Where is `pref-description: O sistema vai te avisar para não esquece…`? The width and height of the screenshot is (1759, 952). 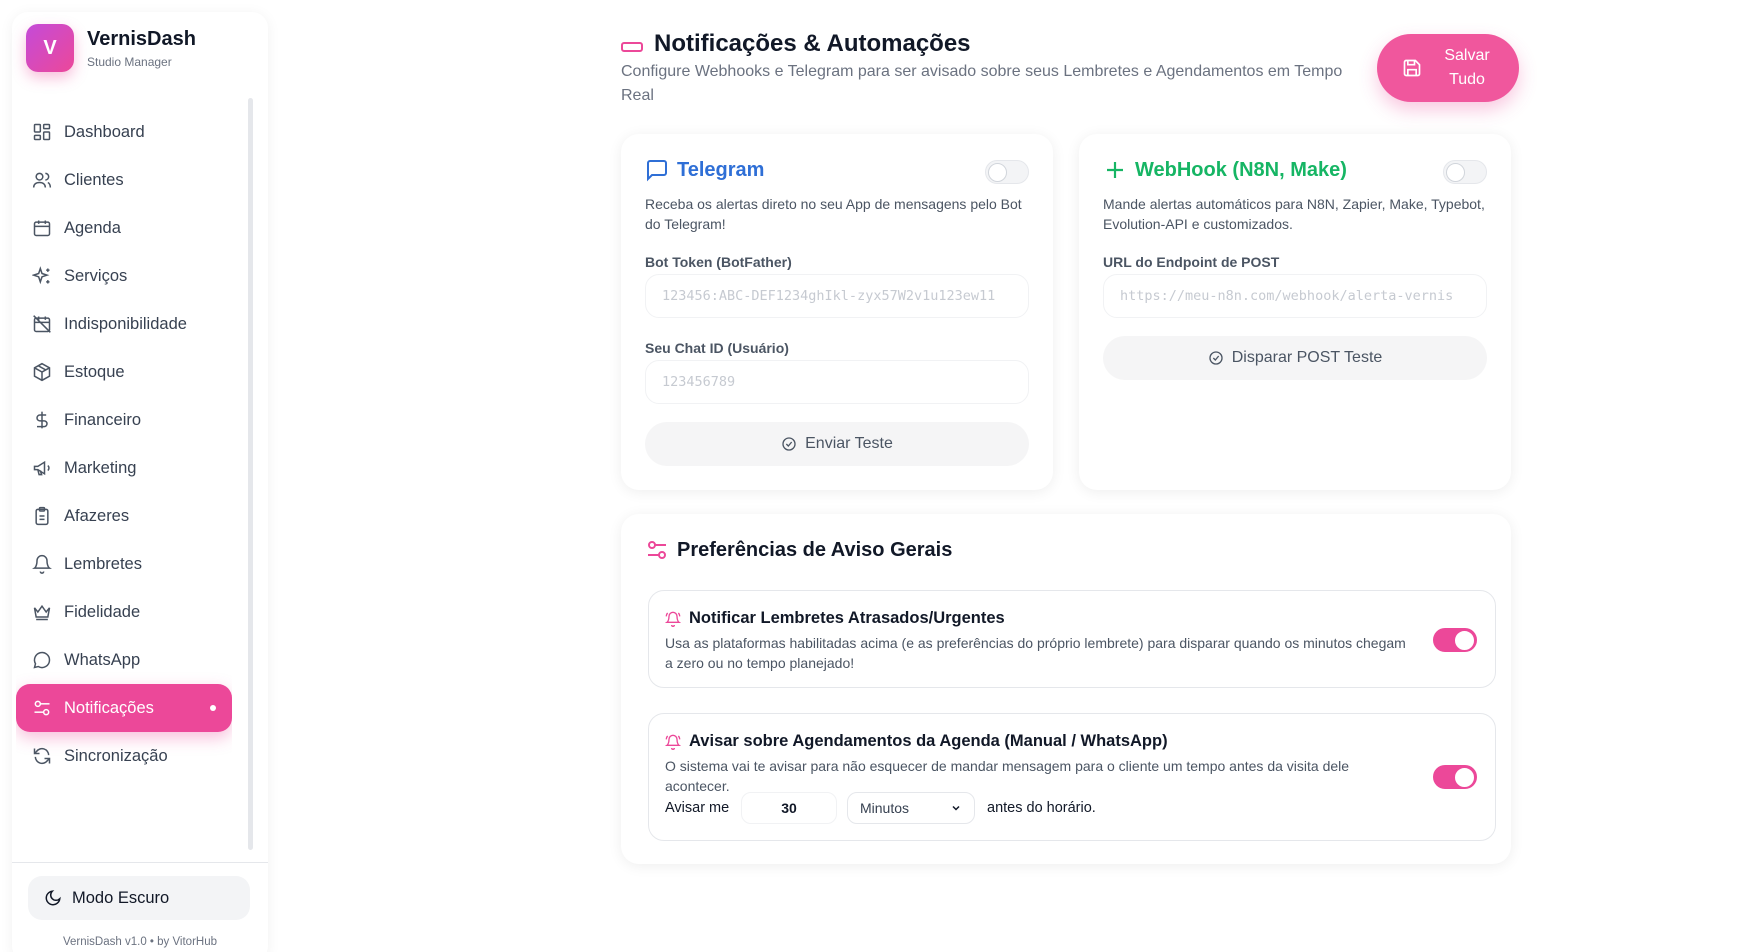 pref-description: O sistema vai te avisar para não esquece… is located at coordinates (1007, 776).